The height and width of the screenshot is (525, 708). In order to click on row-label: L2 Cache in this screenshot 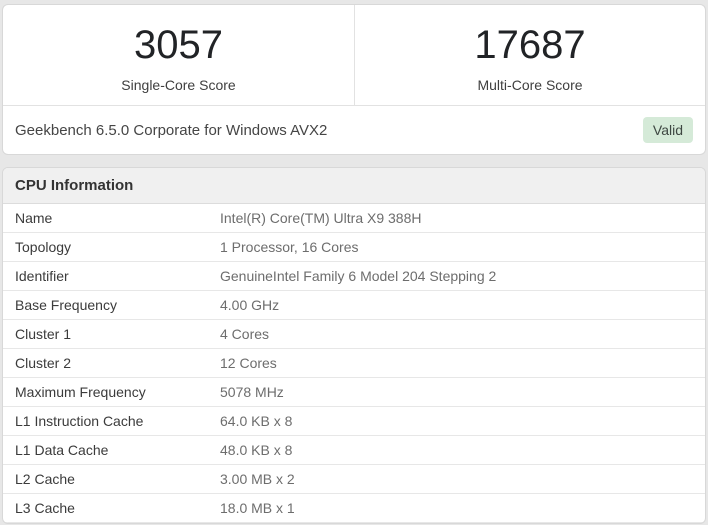, I will do `click(105, 479)`.